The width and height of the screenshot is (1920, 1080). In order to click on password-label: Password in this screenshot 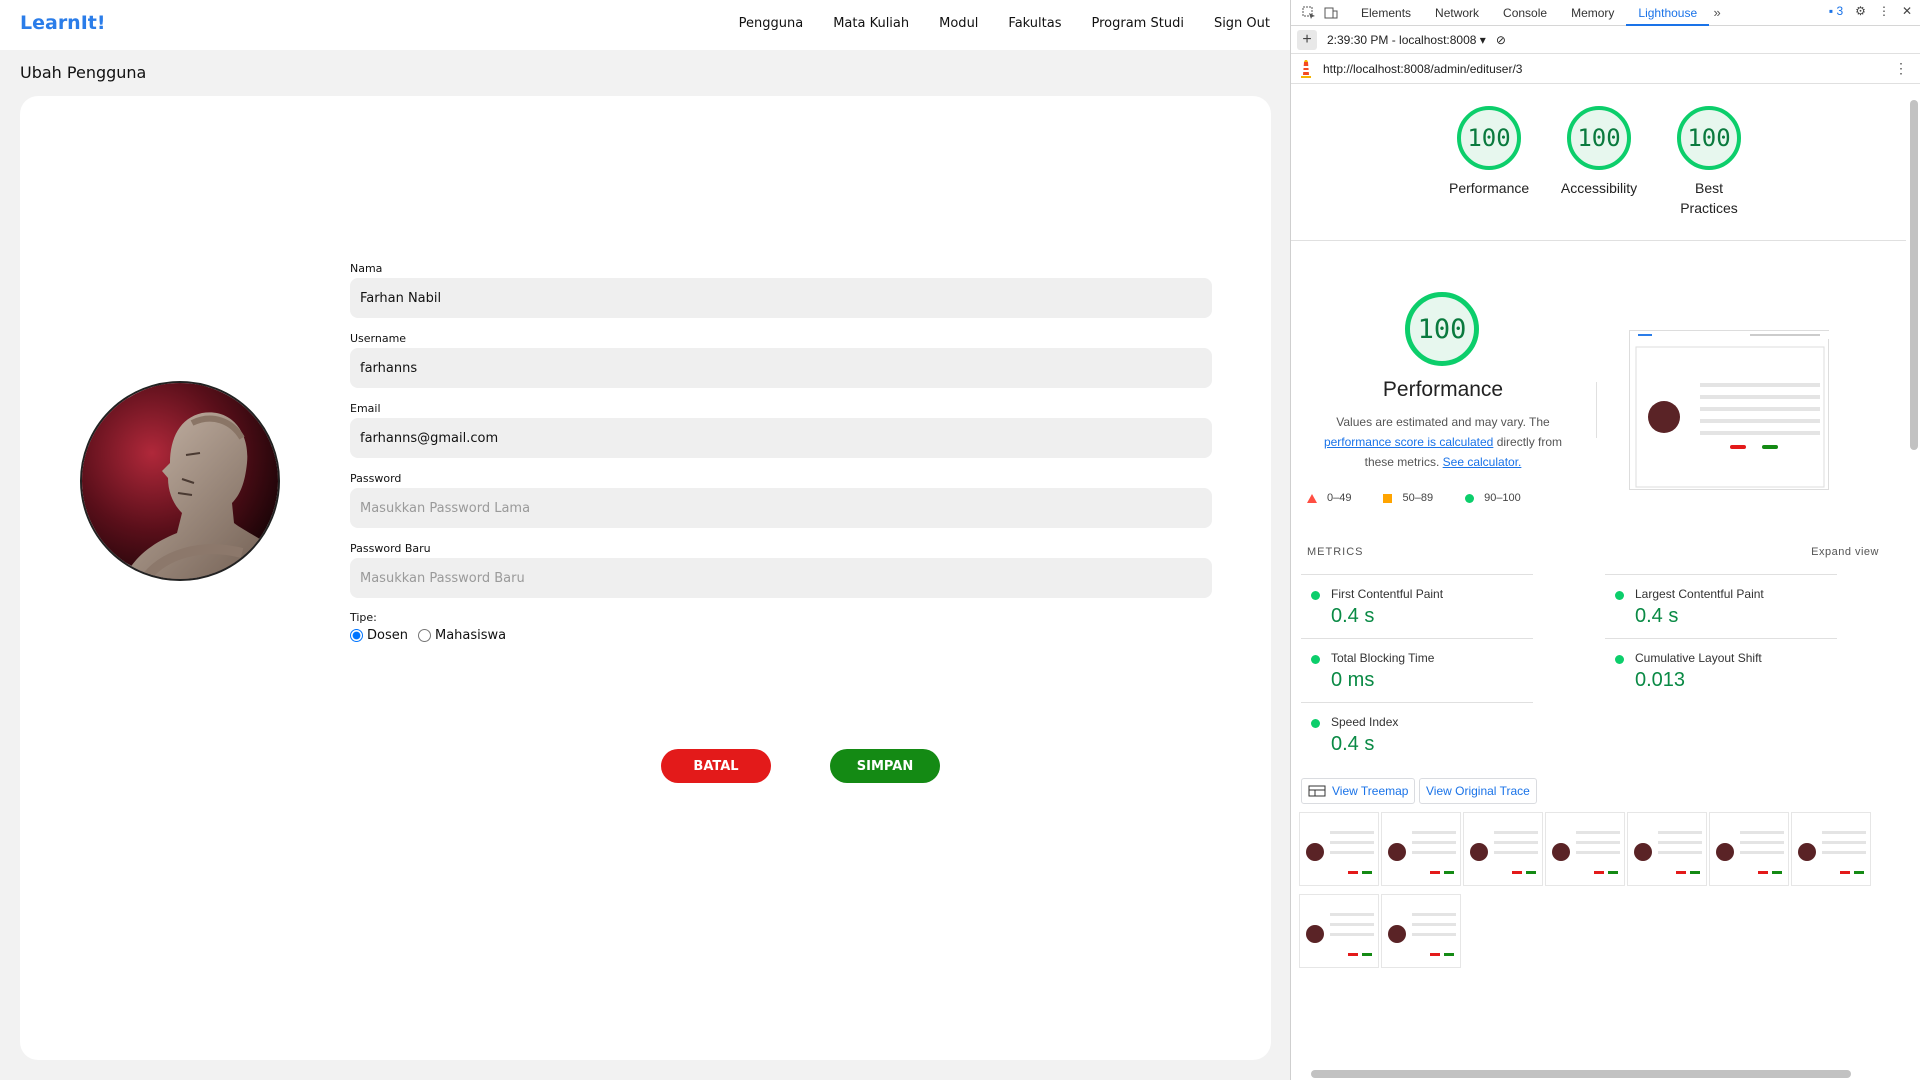, I will do `click(376, 478)`.